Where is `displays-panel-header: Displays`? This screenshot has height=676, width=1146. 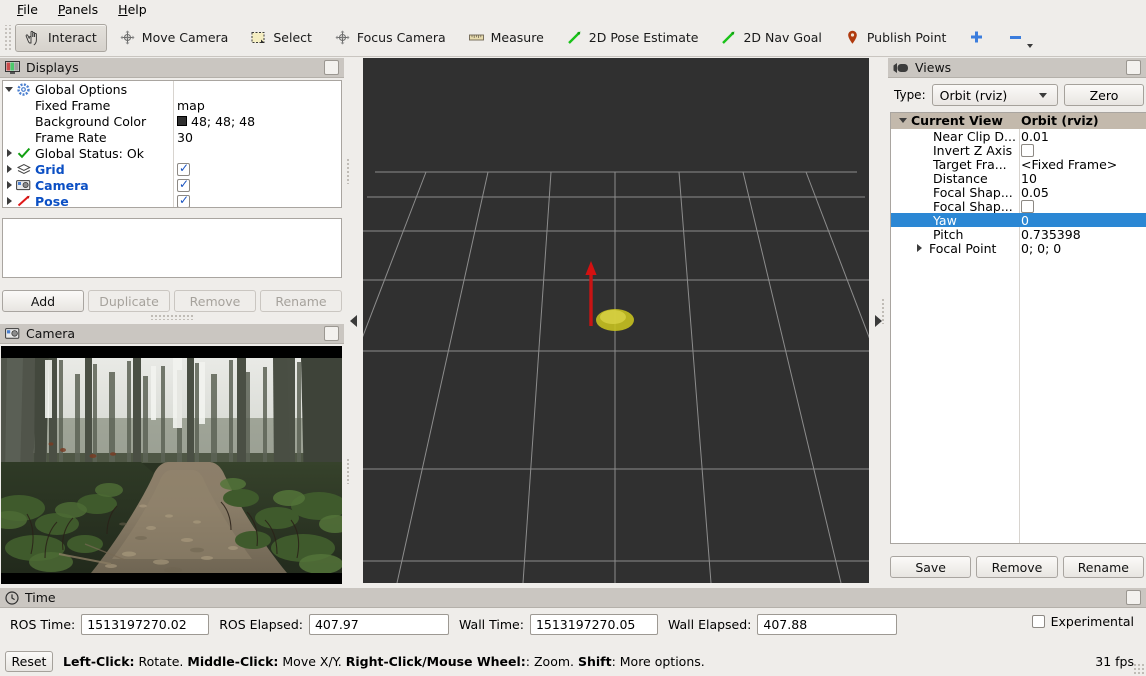
displays-panel-header: Displays is located at coordinates (172, 68).